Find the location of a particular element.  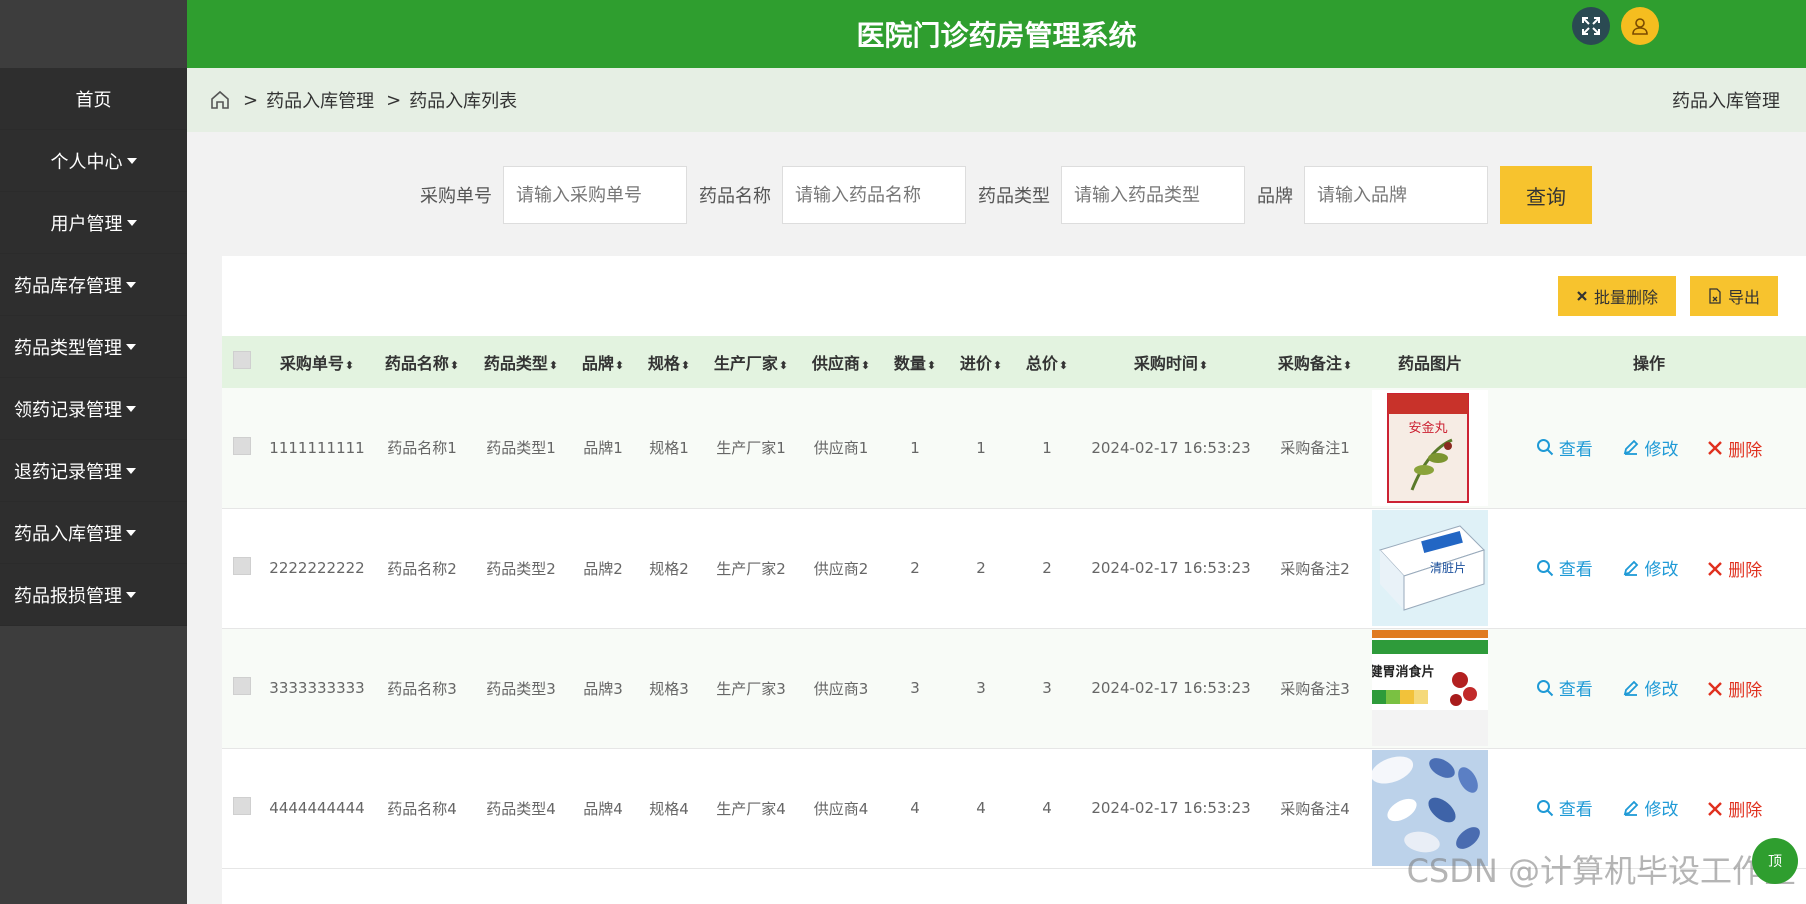

cell-qty: 2 is located at coordinates (915, 568).